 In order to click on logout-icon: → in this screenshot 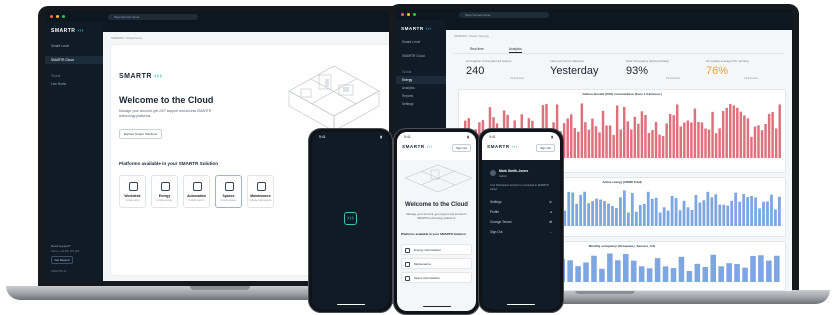, I will do `click(550, 232)`.